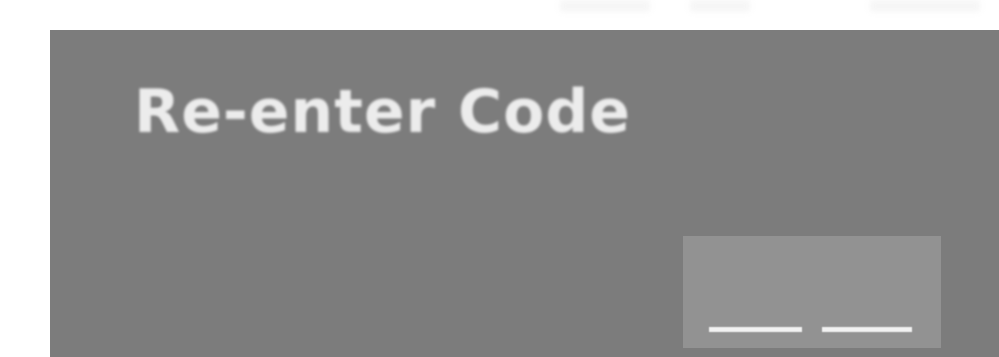 This screenshot has height=357, width=999. Describe the element at coordinates (812, 292) in the screenshot. I see `code-entry-field` at that location.